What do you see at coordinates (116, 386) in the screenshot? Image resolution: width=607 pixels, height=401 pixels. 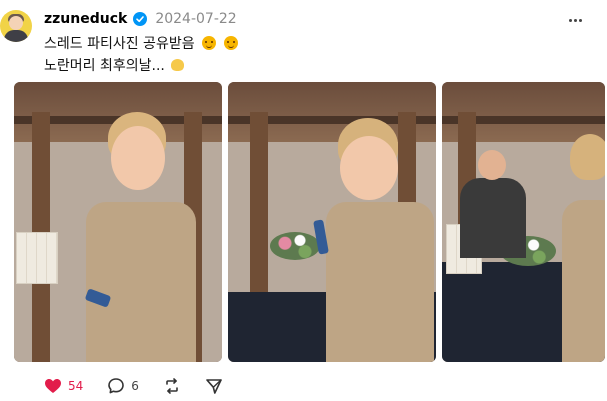 I see `comment-icon` at bounding box center [116, 386].